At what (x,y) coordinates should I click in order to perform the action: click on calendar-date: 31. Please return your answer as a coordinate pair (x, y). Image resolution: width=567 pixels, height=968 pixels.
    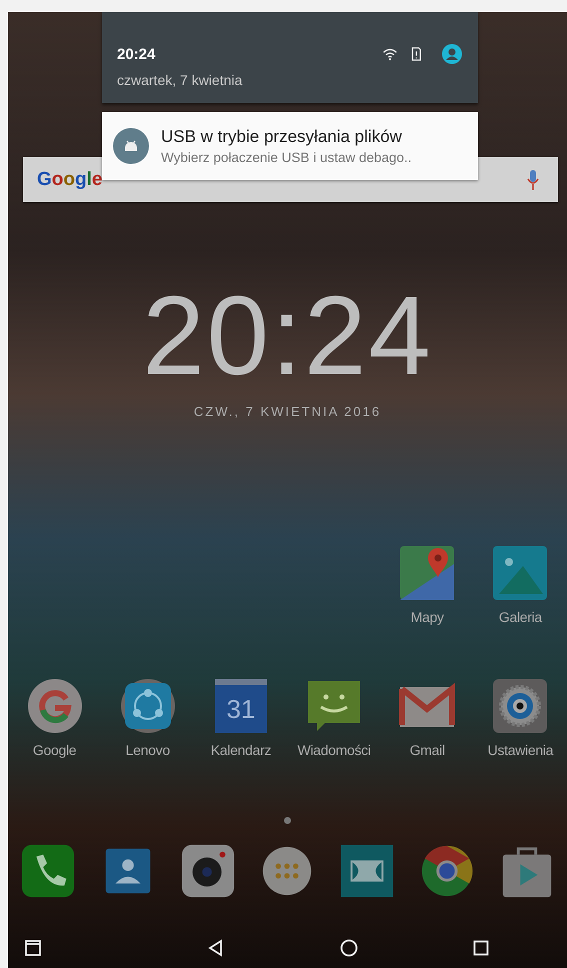
    Looking at the image, I should click on (241, 709).